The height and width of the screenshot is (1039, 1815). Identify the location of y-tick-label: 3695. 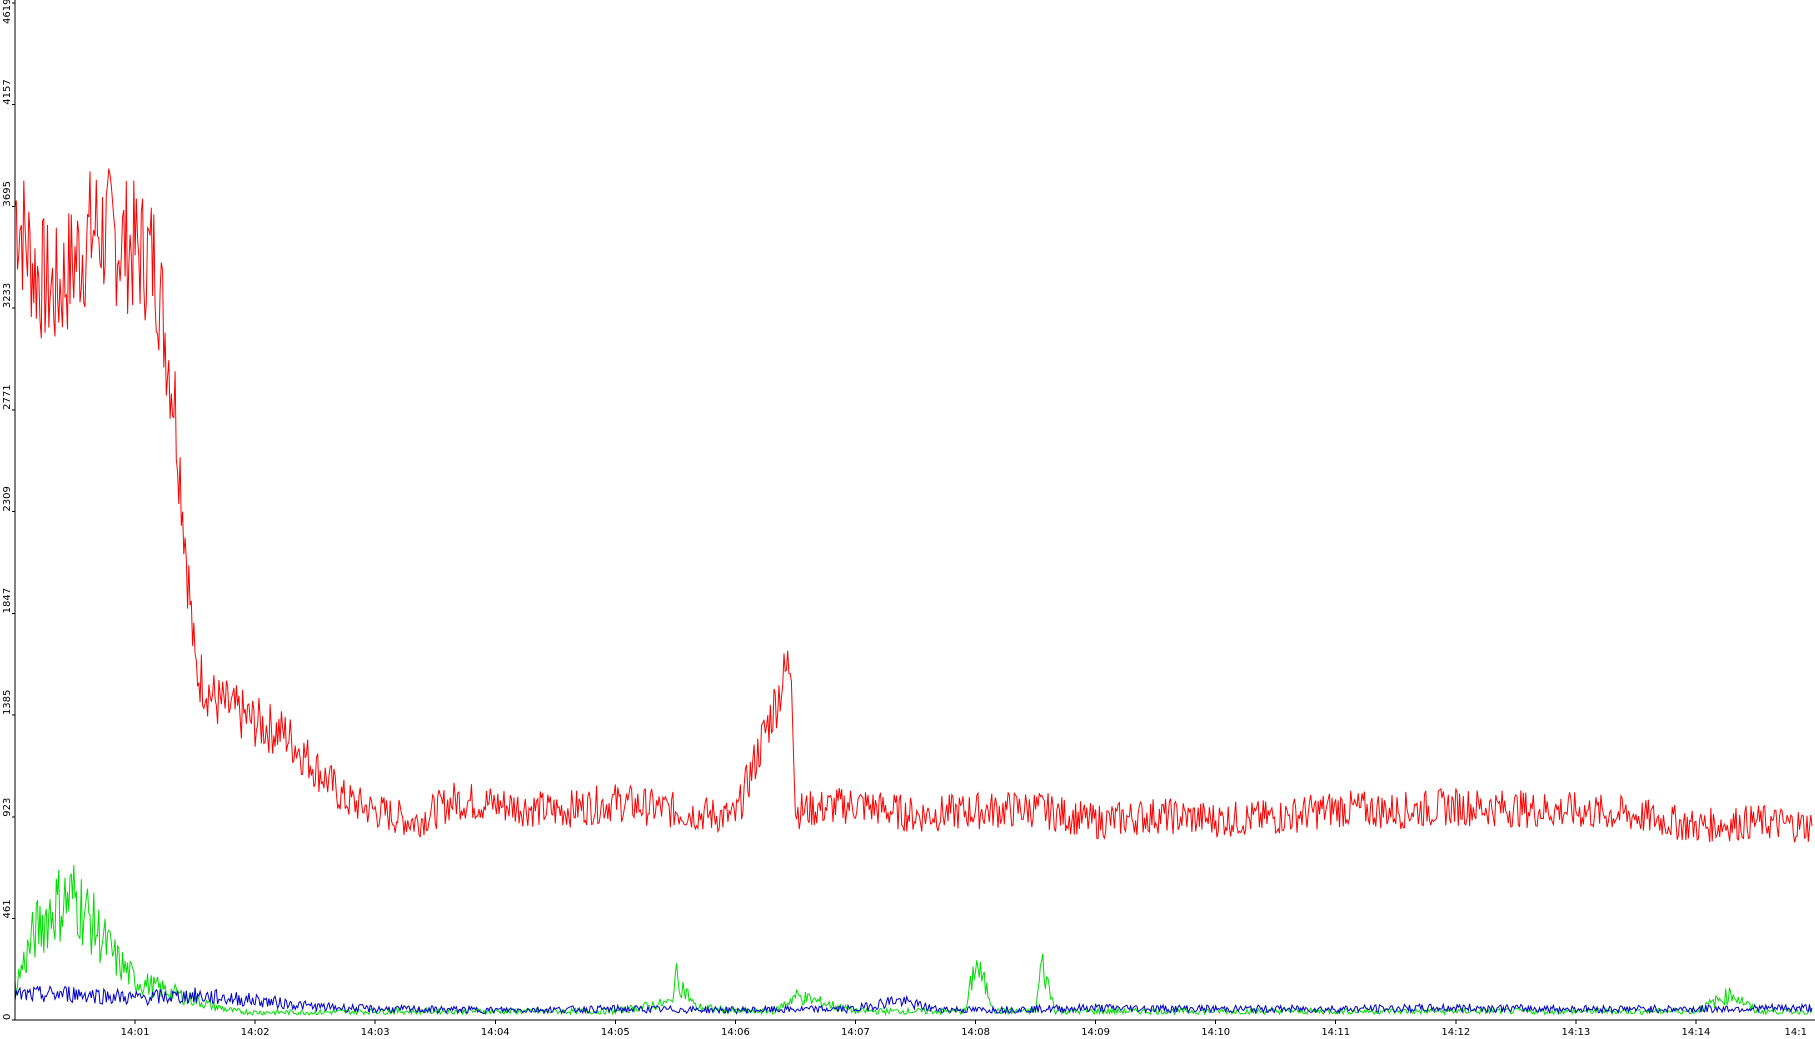
(7, 193).